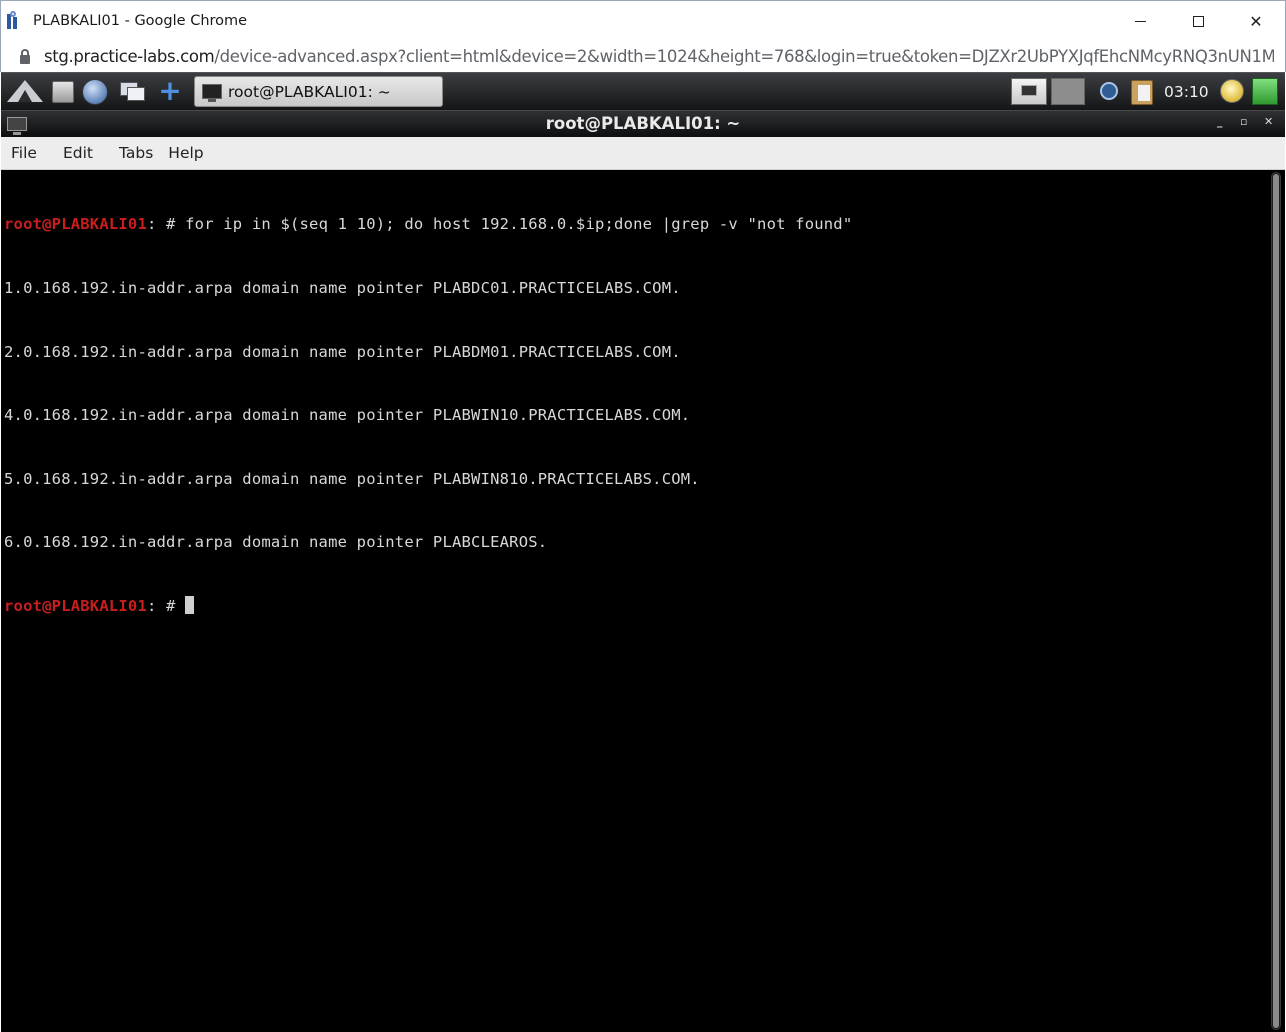 This screenshot has height=1032, width=1286. What do you see at coordinates (129, 56) in the screenshot?
I see `url-host: stg.practice-labs.com` at bounding box center [129, 56].